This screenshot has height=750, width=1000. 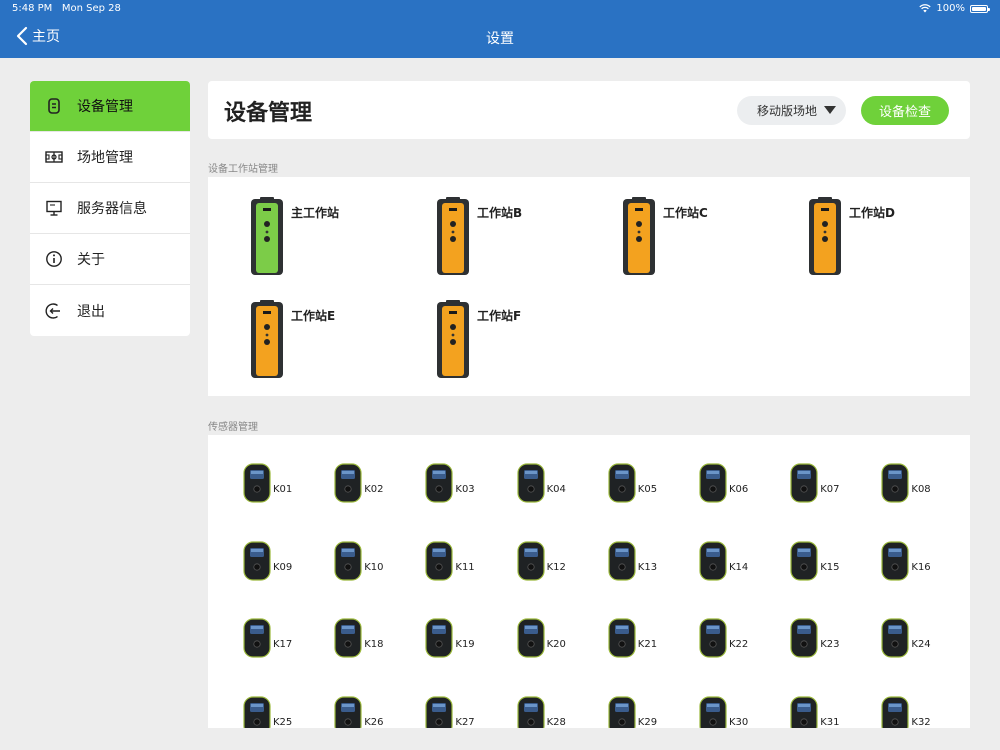 What do you see at coordinates (905, 110) in the screenshot?
I see `device-check-button: 设备检查` at bounding box center [905, 110].